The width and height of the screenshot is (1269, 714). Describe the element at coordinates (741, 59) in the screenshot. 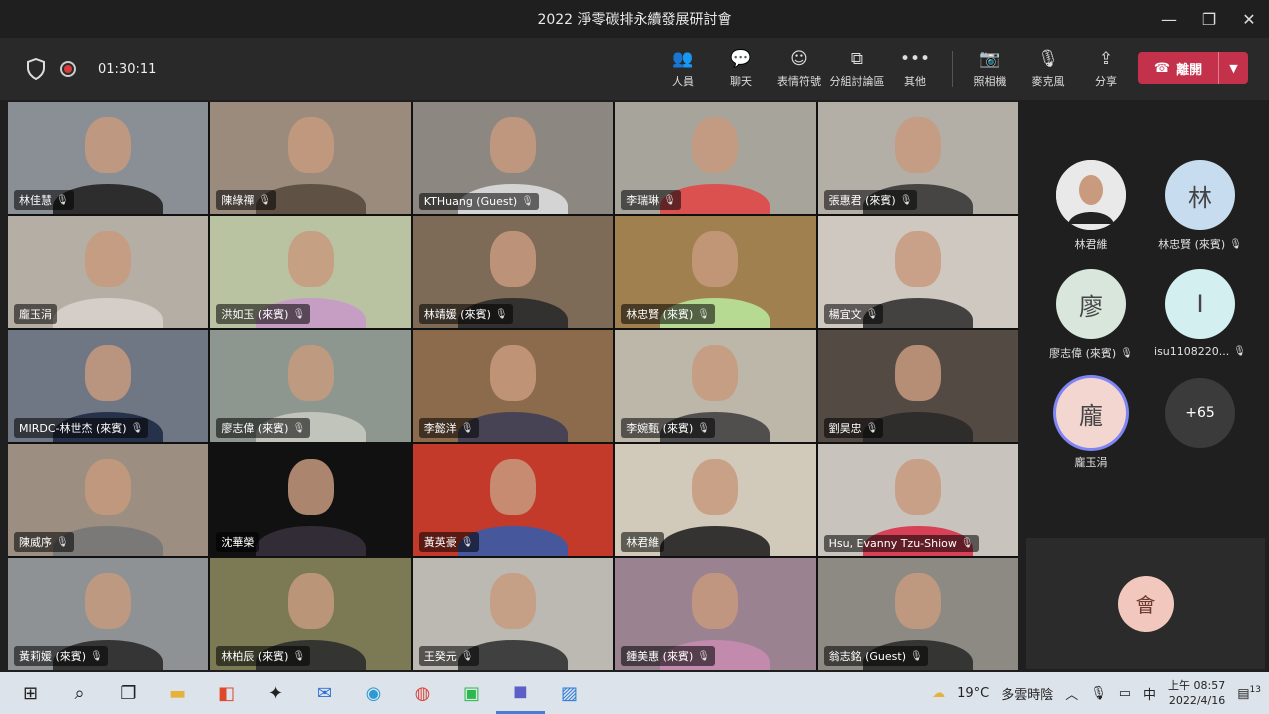

I see `chat-icon: 💬` at that location.